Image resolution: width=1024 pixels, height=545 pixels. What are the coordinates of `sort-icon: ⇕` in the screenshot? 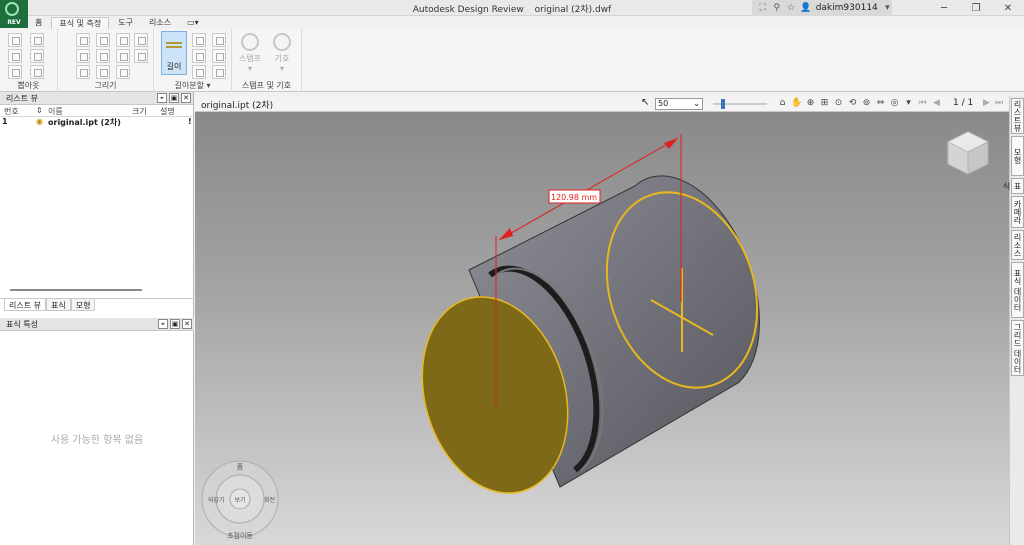 It's located at (39, 110).